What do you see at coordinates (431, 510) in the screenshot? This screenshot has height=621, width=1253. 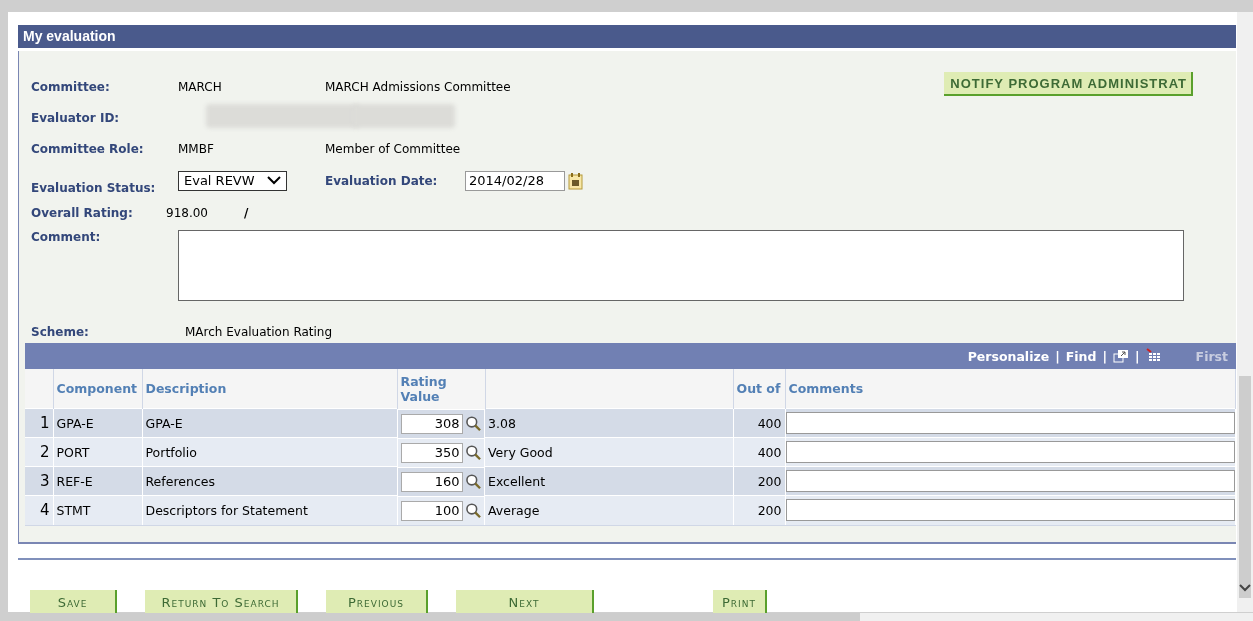 I see `rating-field: 100` at bounding box center [431, 510].